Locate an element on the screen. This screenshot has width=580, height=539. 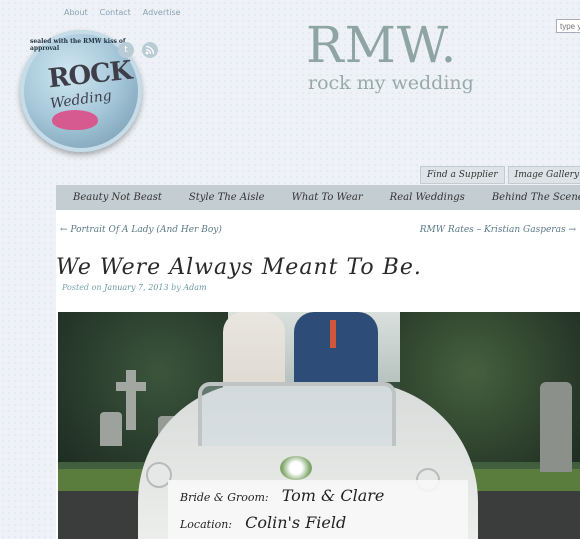
top-links: About Contact Advertise is located at coordinates (122, 12).